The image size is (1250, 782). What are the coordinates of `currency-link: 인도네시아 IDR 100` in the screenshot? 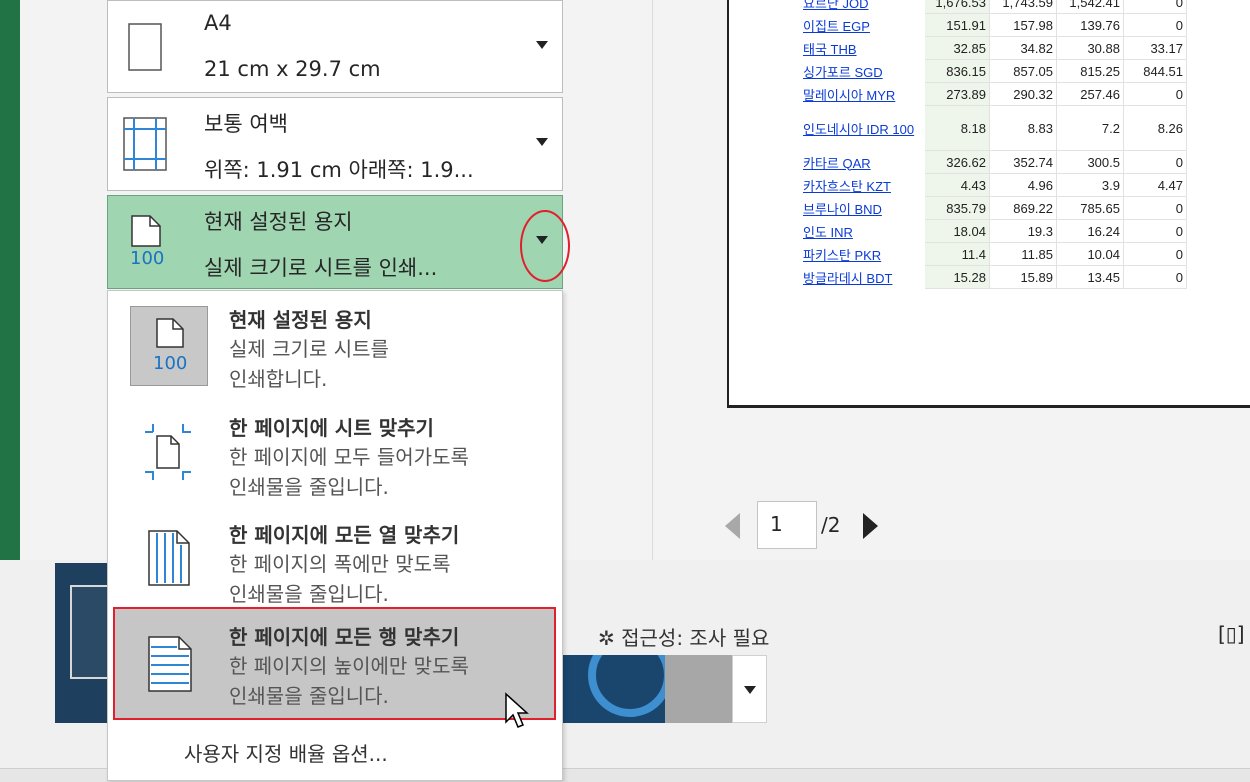 It's located at (862, 128).